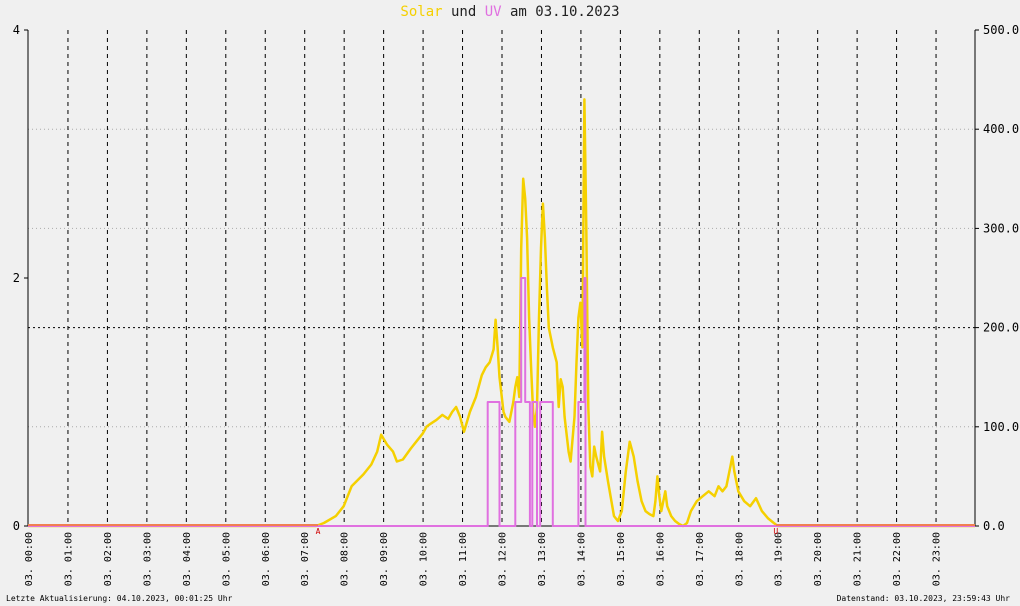 The image size is (1020, 606). Describe the element at coordinates (463, 559) in the screenshot. I see `x-tick-label: 03. 11:00` at that location.